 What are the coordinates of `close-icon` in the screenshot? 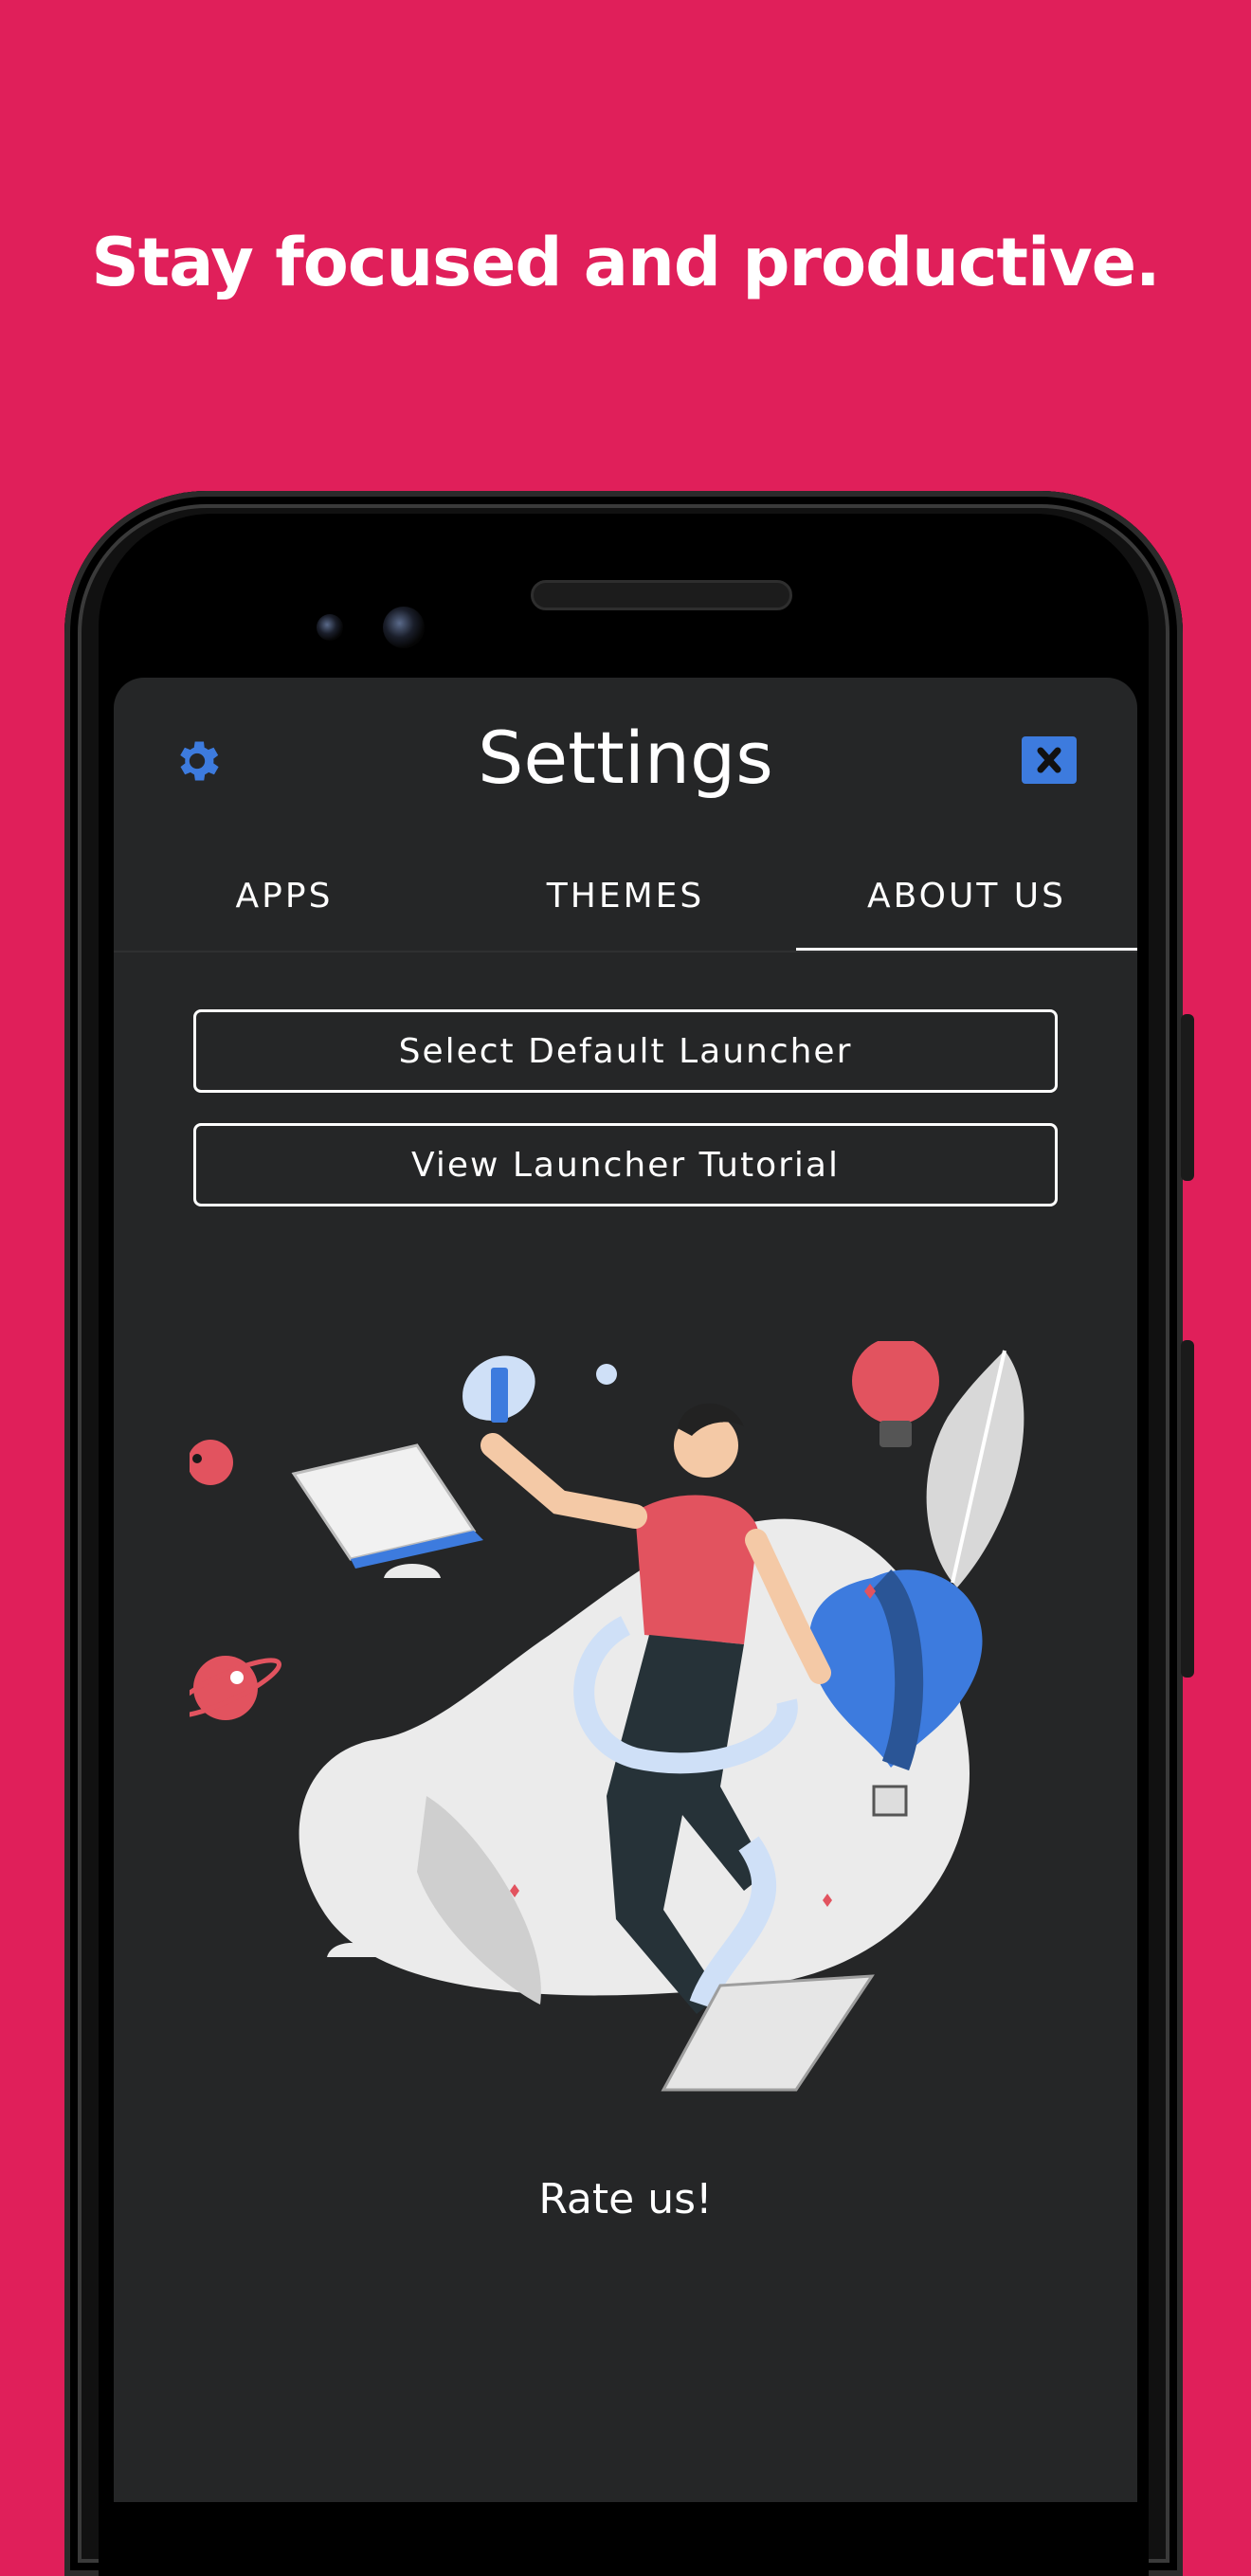 It's located at (1049, 760).